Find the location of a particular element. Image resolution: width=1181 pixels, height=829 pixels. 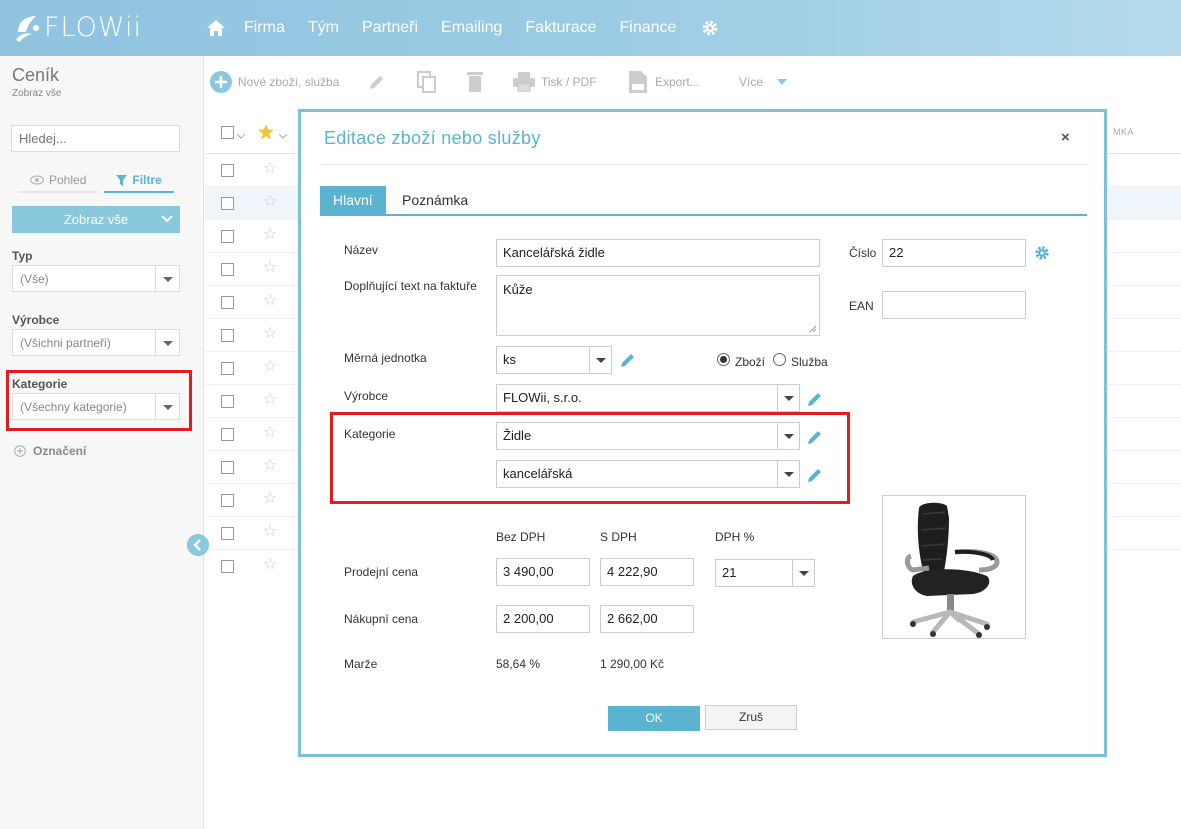

radio-zbozi-label: Zboží is located at coordinates (750, 362).